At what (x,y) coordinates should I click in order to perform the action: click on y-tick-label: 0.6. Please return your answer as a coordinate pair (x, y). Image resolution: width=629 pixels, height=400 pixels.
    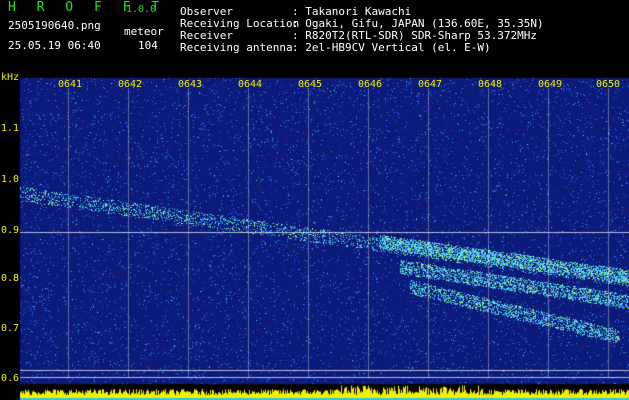
    Looking at the image, I should click on (10, 378).